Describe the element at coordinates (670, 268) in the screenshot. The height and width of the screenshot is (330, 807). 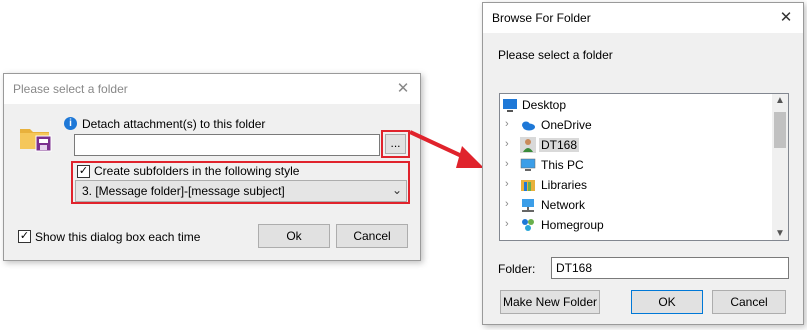
I see `folder-input: DT168` at that location.